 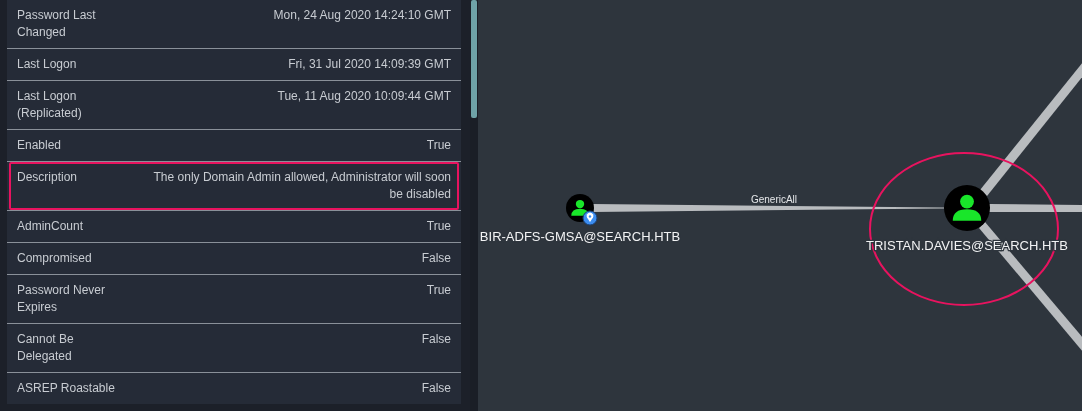 I want to click on property-value: Tue, 11 Aug 2020 10:09:44 GMT, so click(x=364, y=96).